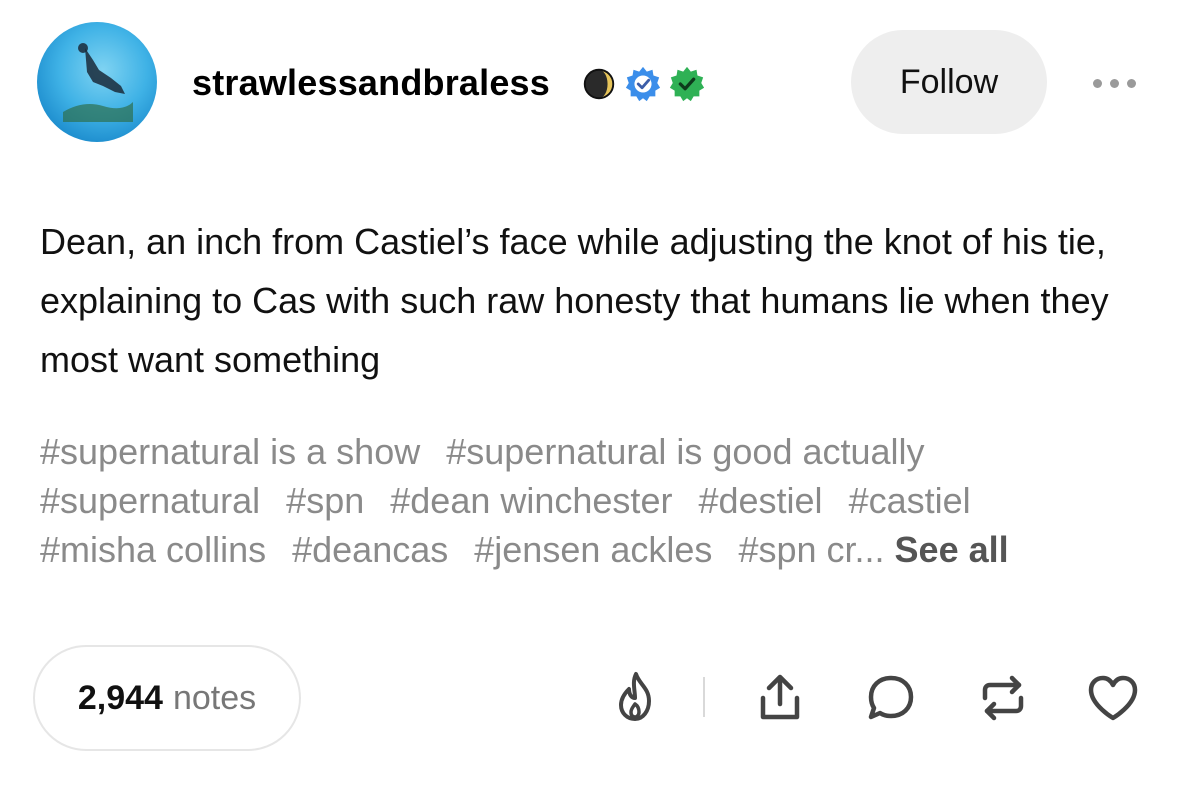 The width and height of the screenshot is (1200, 785). Describe the element at coordinates (325, 500) in the screenshot. I see `tag: #spn` at that location.